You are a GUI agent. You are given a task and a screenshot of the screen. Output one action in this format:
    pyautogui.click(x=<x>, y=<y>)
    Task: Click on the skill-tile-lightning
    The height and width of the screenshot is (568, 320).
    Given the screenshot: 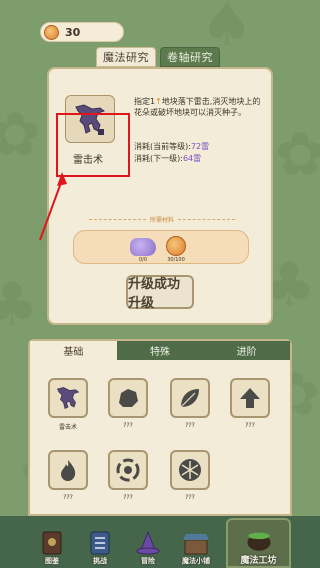 What is the action you would take?
    pyautogui.click(x=68, y=398)
    